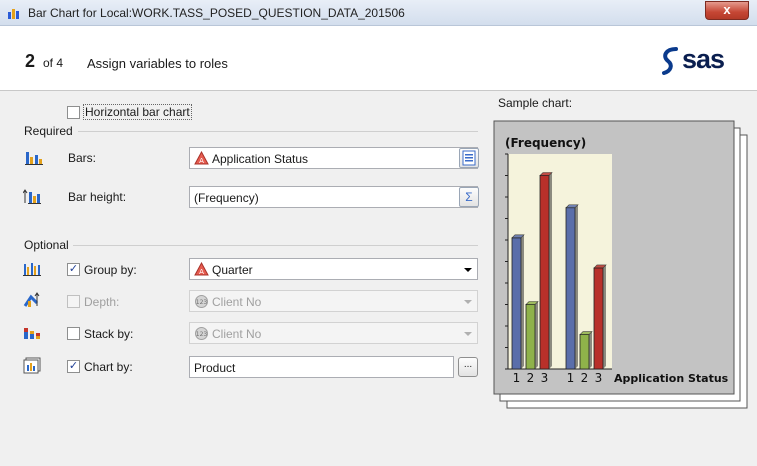 The image size is (757, 466). Describe the element at coordinates (102, 302) in the screenshot. I see `depth-role-label: Depth:` at that location.